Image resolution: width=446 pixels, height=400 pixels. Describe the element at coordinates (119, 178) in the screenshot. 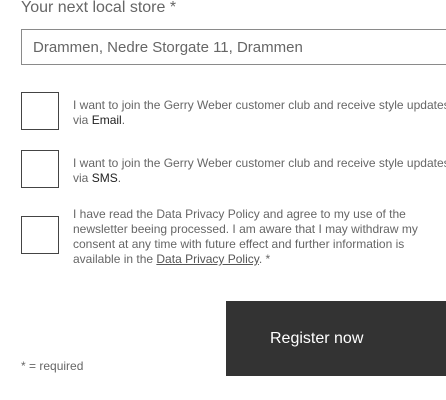

I see `sms-consent-period: .` at that location.